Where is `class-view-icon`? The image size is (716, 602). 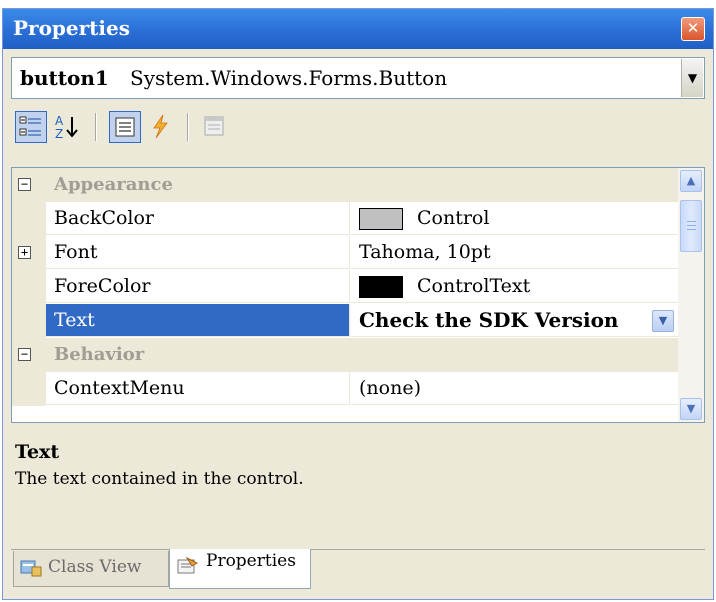
class-view-icon is located at coordinates (31, 568).